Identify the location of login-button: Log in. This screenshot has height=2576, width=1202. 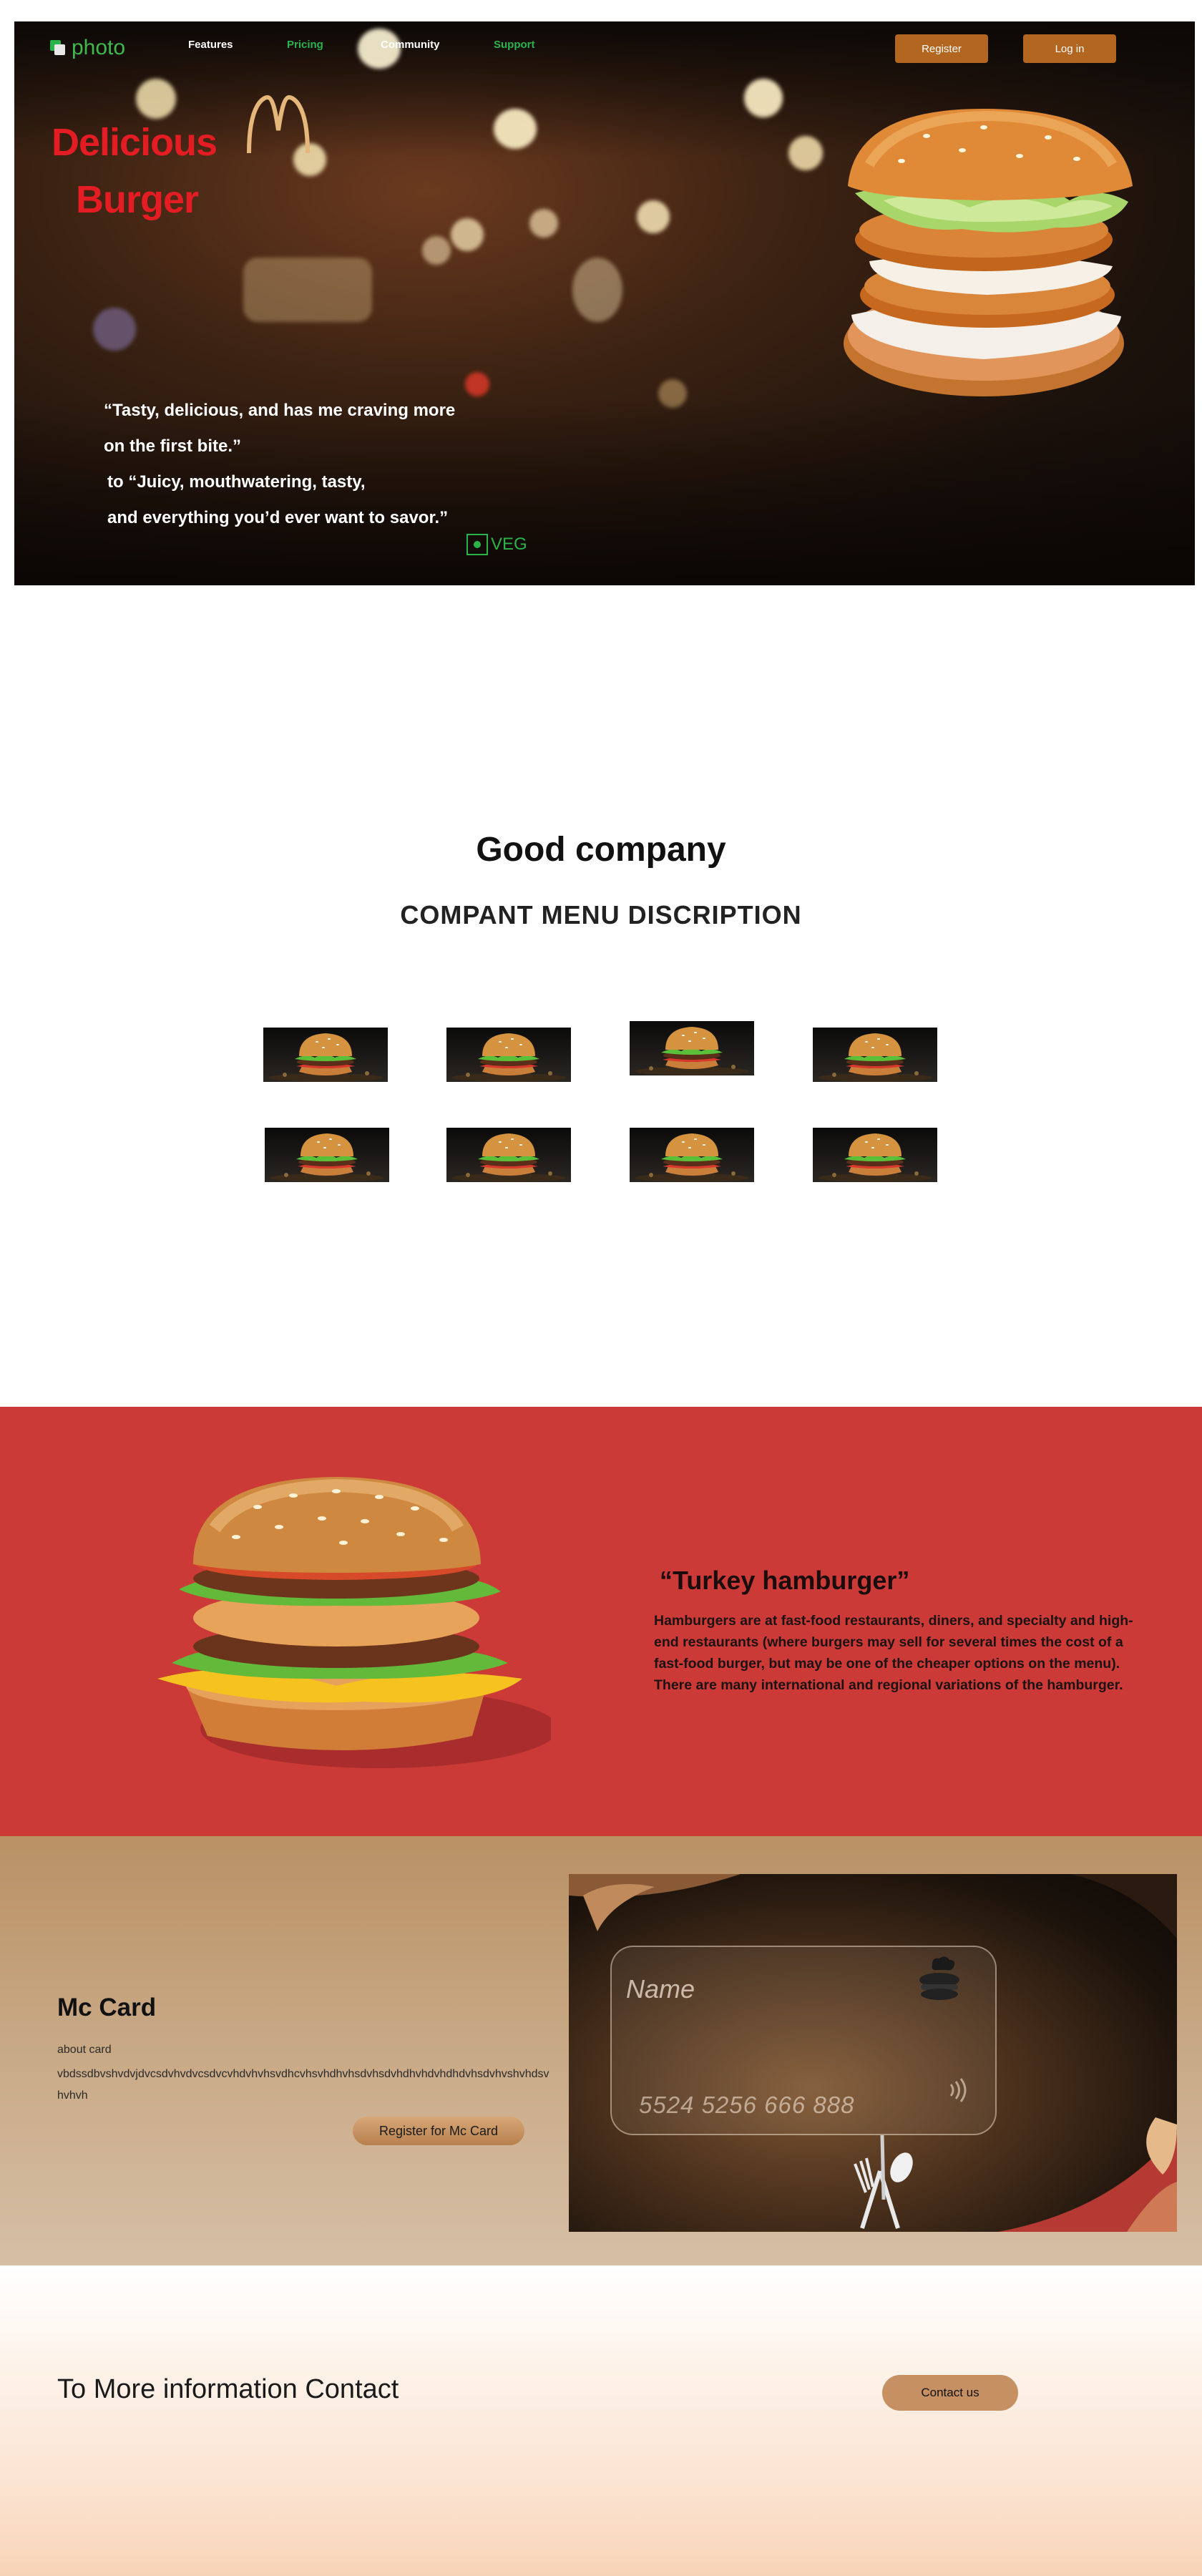
(1069, 48).